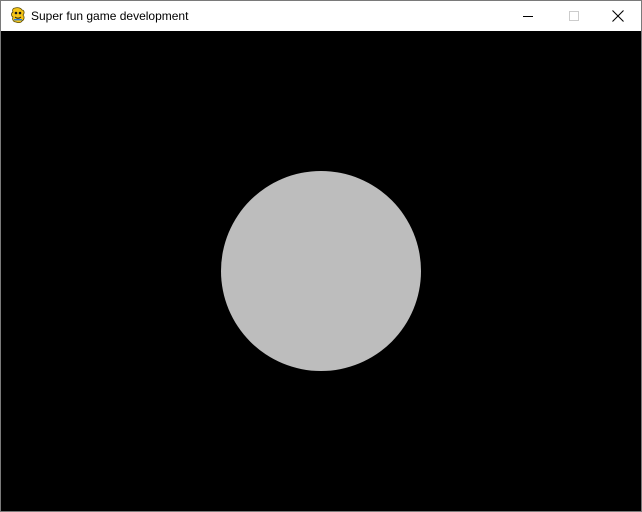 The height and width of the screenshot is (512, 642). I want to click on title-bar: Super fun game development, so click(321, 16).